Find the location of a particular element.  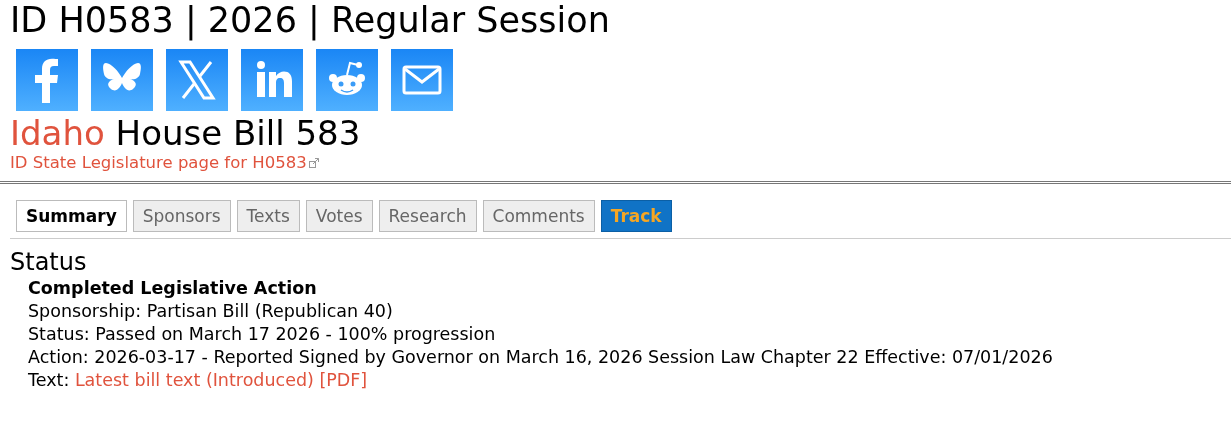

status-line: Status: Passed on March 17 2026 - 100% progression is located at coordinates (262, 334).